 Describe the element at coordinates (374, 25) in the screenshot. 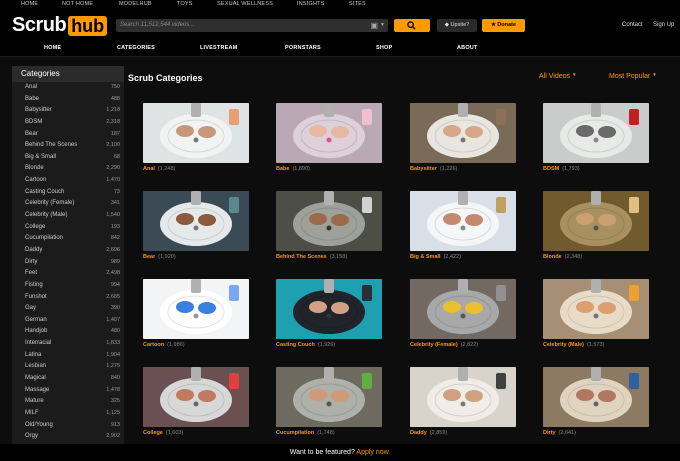

I see `camera-icon: ▣` at that location.